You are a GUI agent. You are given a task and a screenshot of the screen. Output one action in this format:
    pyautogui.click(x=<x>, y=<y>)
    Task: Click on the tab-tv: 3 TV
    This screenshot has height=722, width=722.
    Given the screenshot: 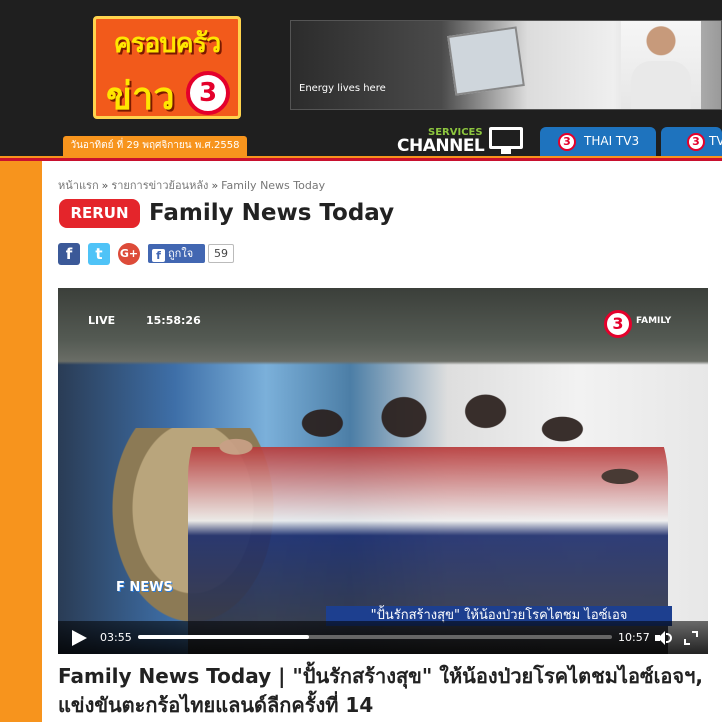 What is the action you would take?
    pyautogui.click(x=691, y=141)
    